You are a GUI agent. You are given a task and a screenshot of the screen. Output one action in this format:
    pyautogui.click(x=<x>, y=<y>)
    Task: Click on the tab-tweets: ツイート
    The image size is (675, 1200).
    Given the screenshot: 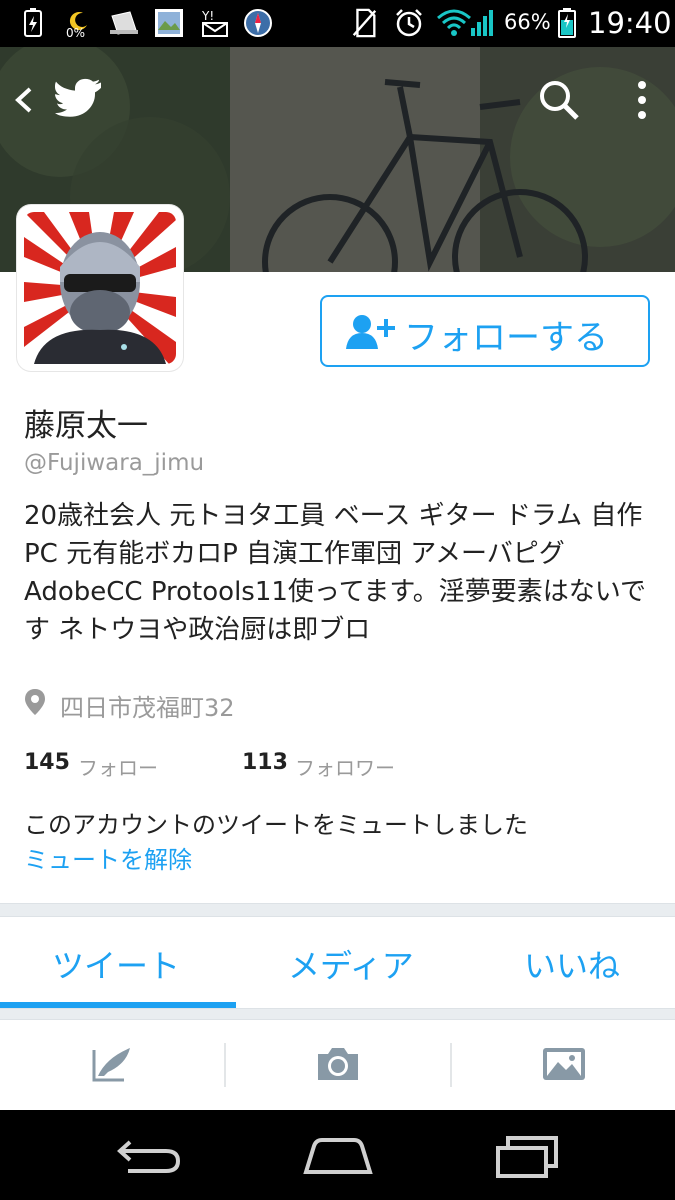 What is the action you would take?
    pyautogui.click(x=116, y=964)
    